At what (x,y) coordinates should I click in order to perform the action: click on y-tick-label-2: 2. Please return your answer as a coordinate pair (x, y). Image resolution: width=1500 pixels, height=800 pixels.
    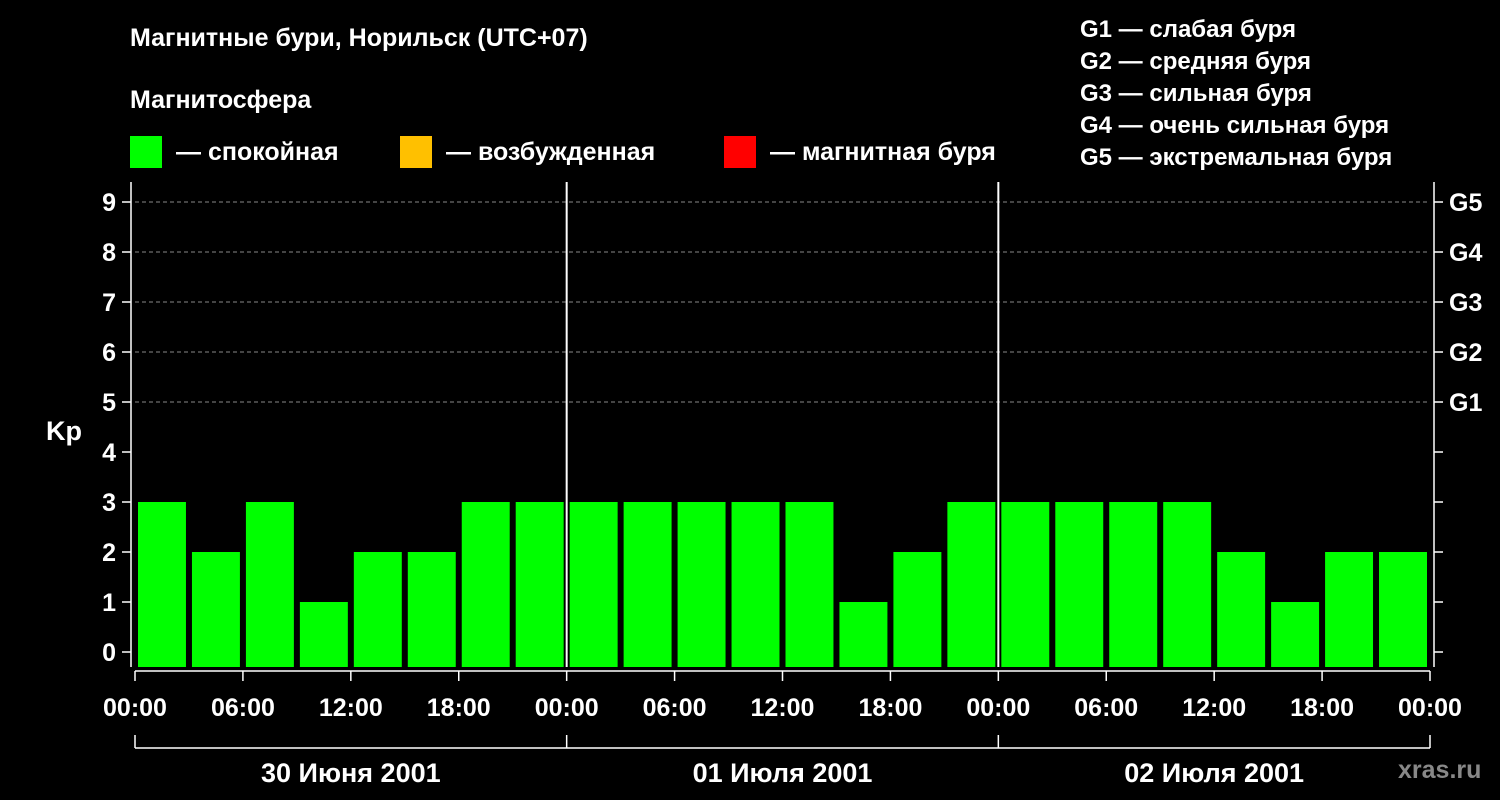
    Looking at the image, I should click on (109, 553).